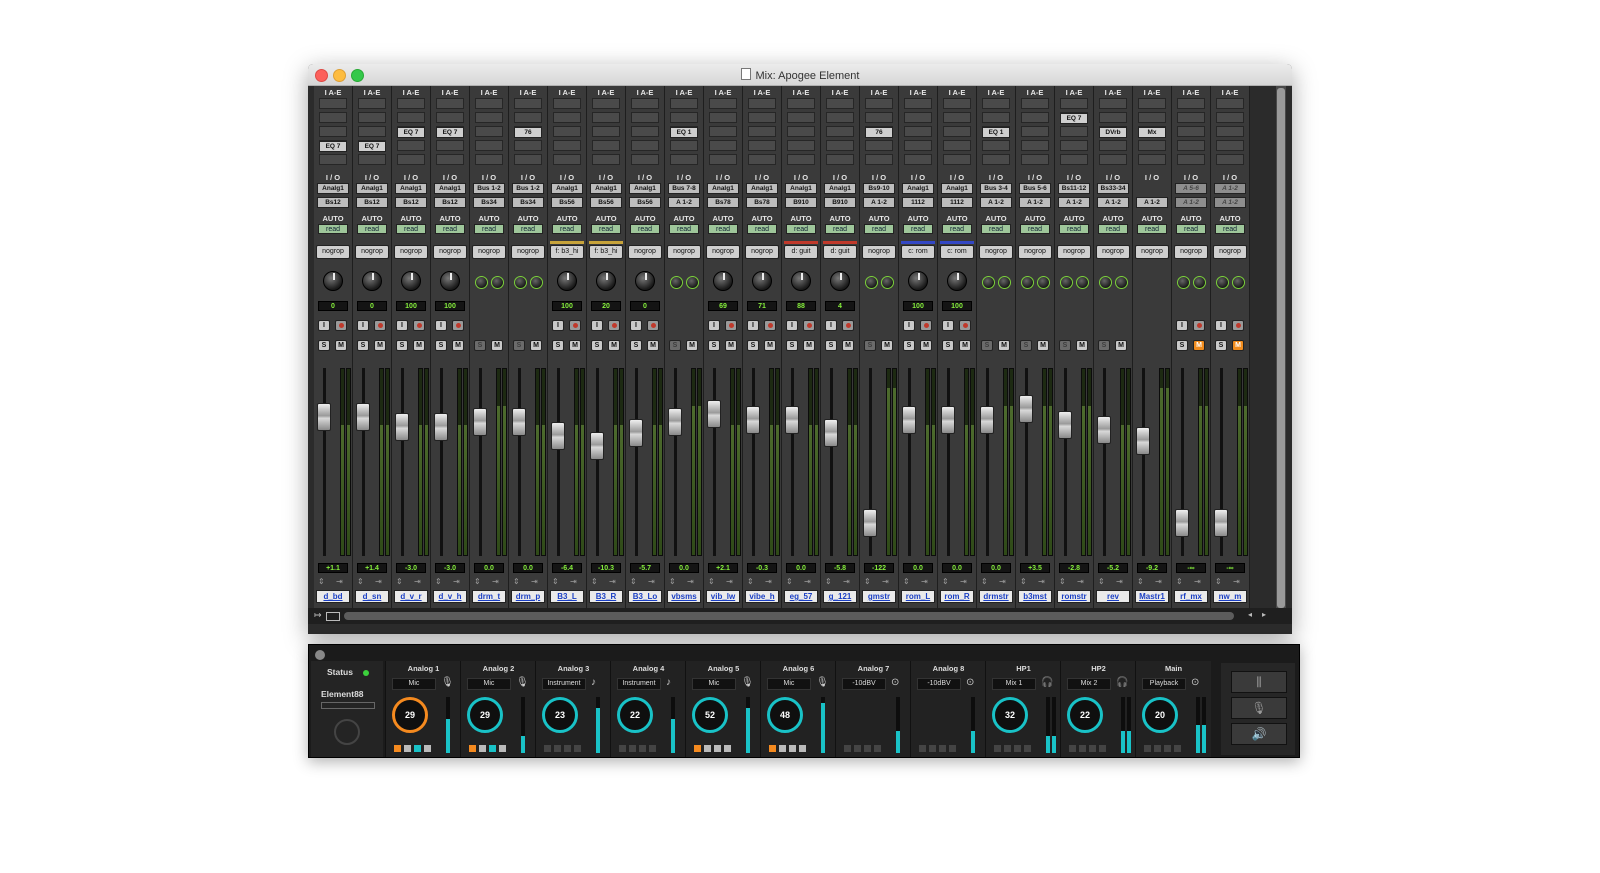  I want to click on track-name: g_121, so click(840, 596).